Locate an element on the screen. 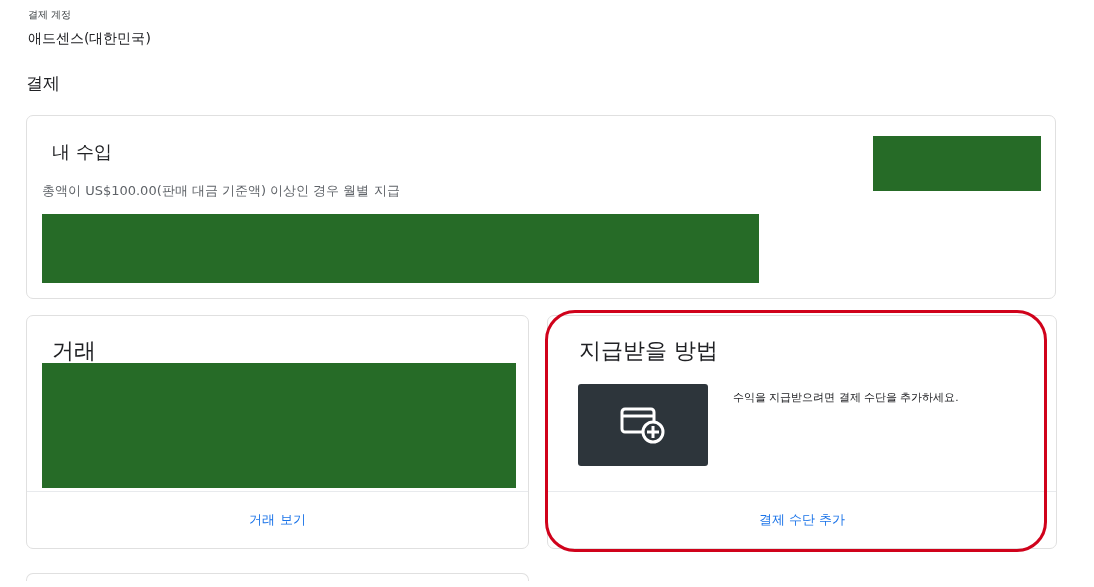 The image size is (1094, 587). card-title: 내 수입 is located at coordinates (82, 152).